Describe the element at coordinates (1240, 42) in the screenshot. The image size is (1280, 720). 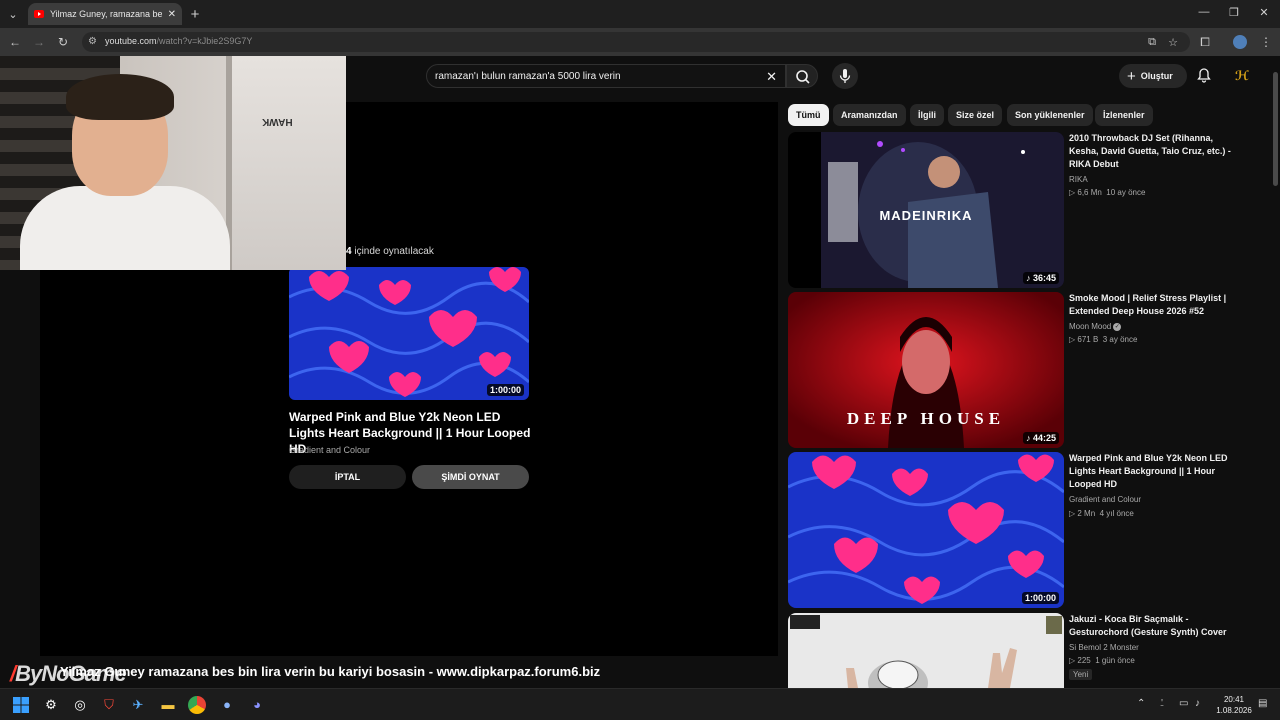
I see `profile-avatar-icon` at that location.